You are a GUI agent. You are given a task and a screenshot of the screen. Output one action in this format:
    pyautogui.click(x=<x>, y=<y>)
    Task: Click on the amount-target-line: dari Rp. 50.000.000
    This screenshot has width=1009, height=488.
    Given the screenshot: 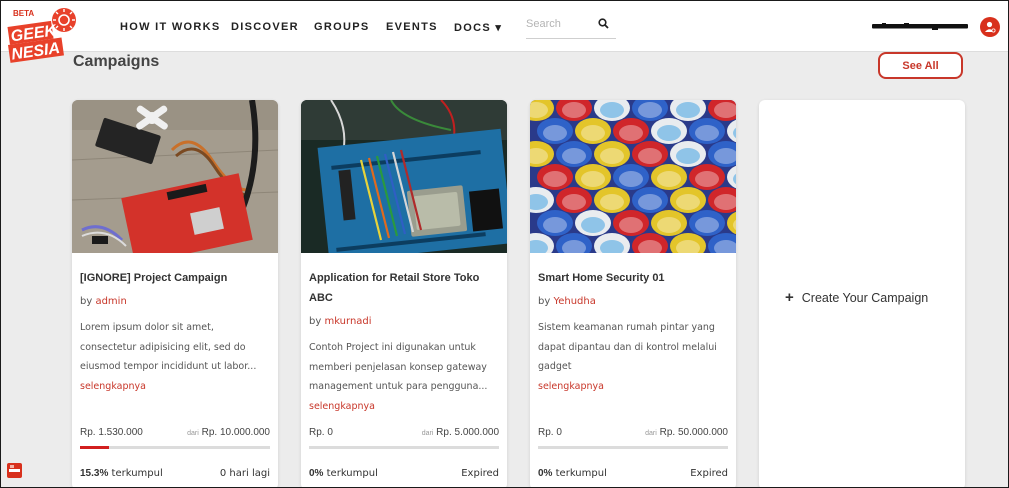 What is the action you would take?
    pyautogui.click(x=686, y=432)
    